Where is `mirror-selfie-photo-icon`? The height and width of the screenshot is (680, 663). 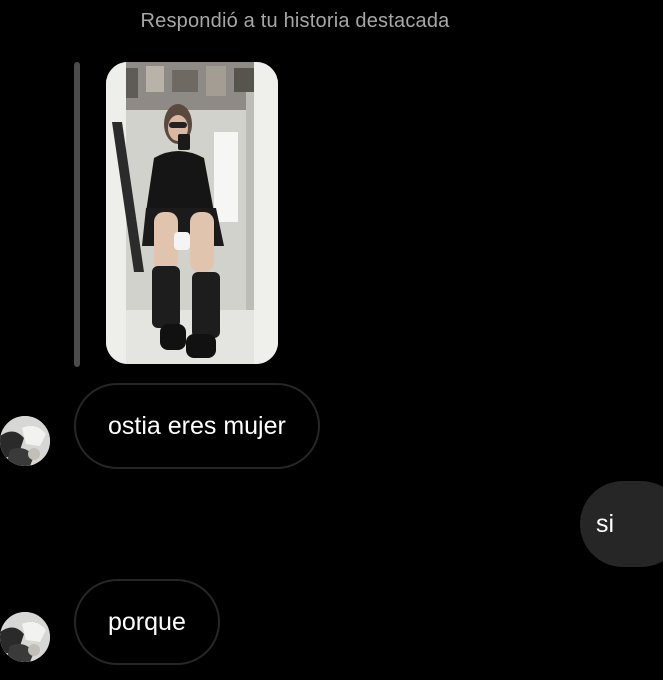
mirror-selfie-photo-icon is located at coordinates (192, 213).